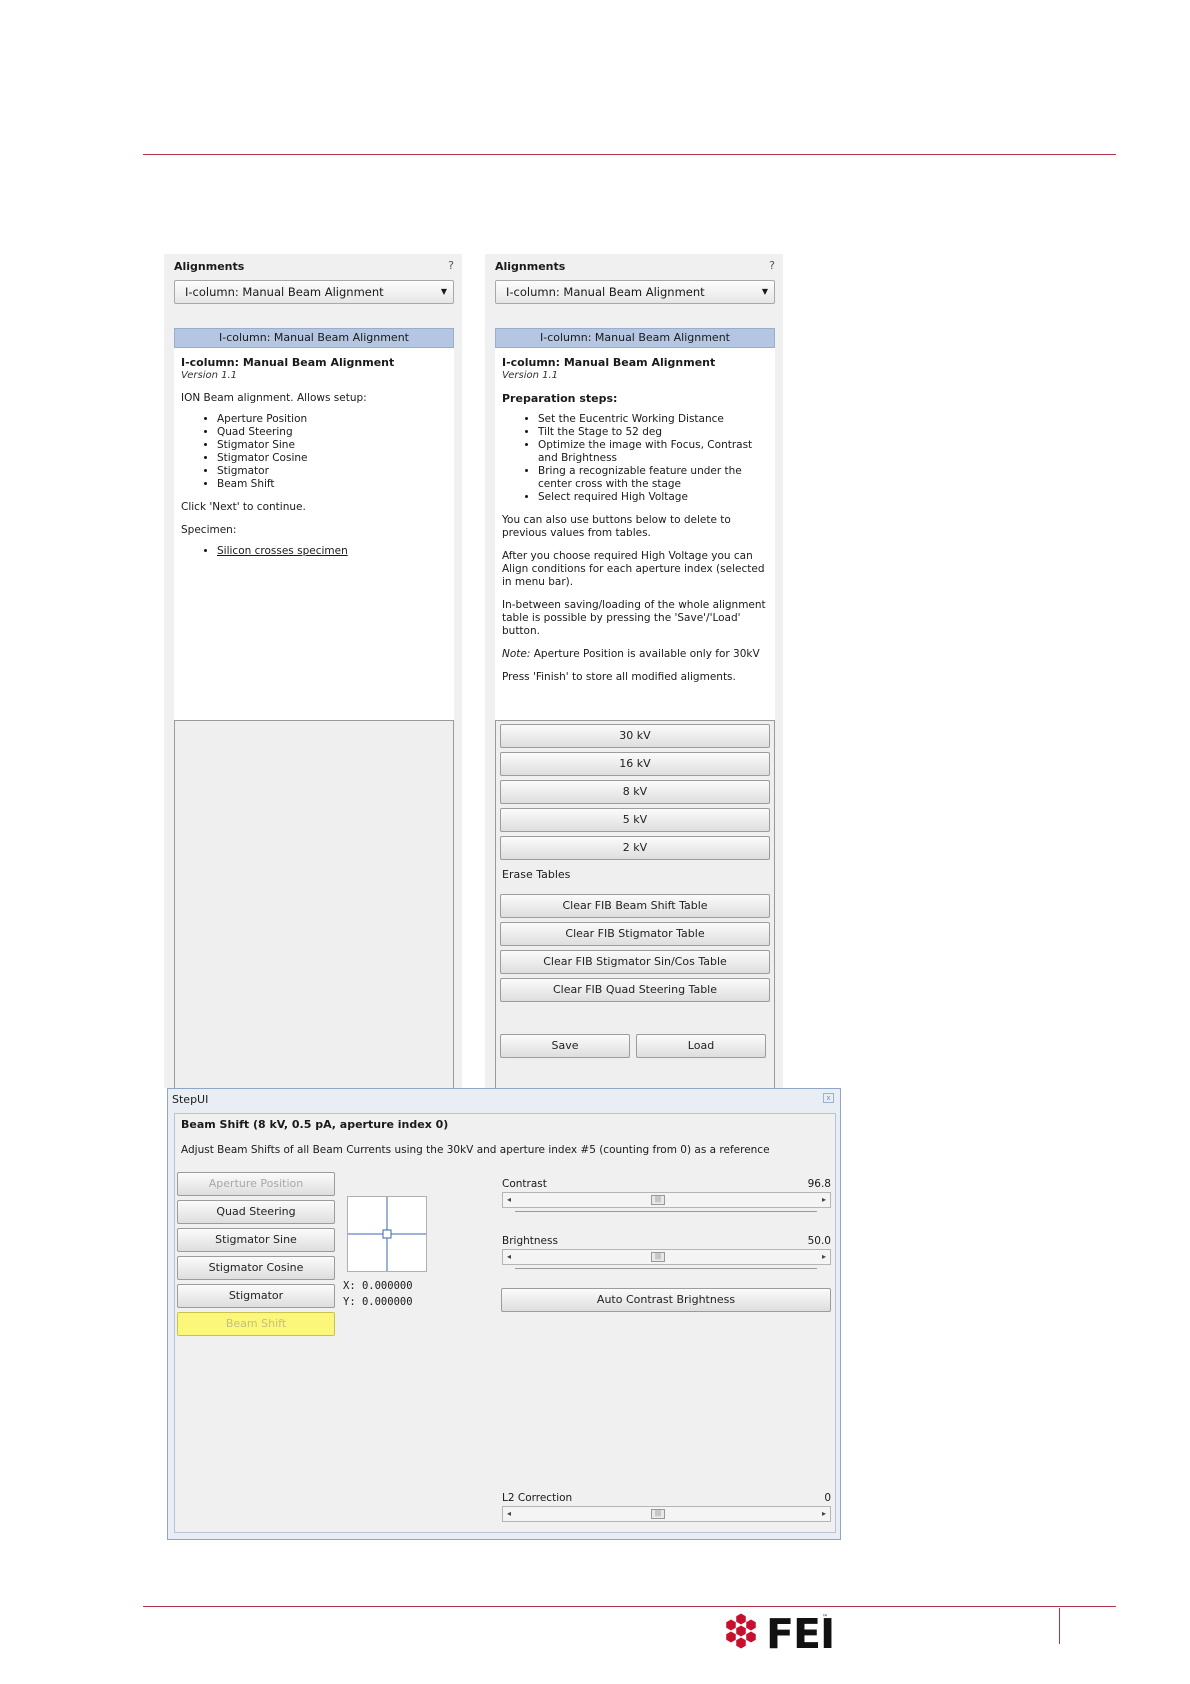  I want to click on clear-quad-steering-button: Clear FIB Quad Steering Table, so click(635, 990).